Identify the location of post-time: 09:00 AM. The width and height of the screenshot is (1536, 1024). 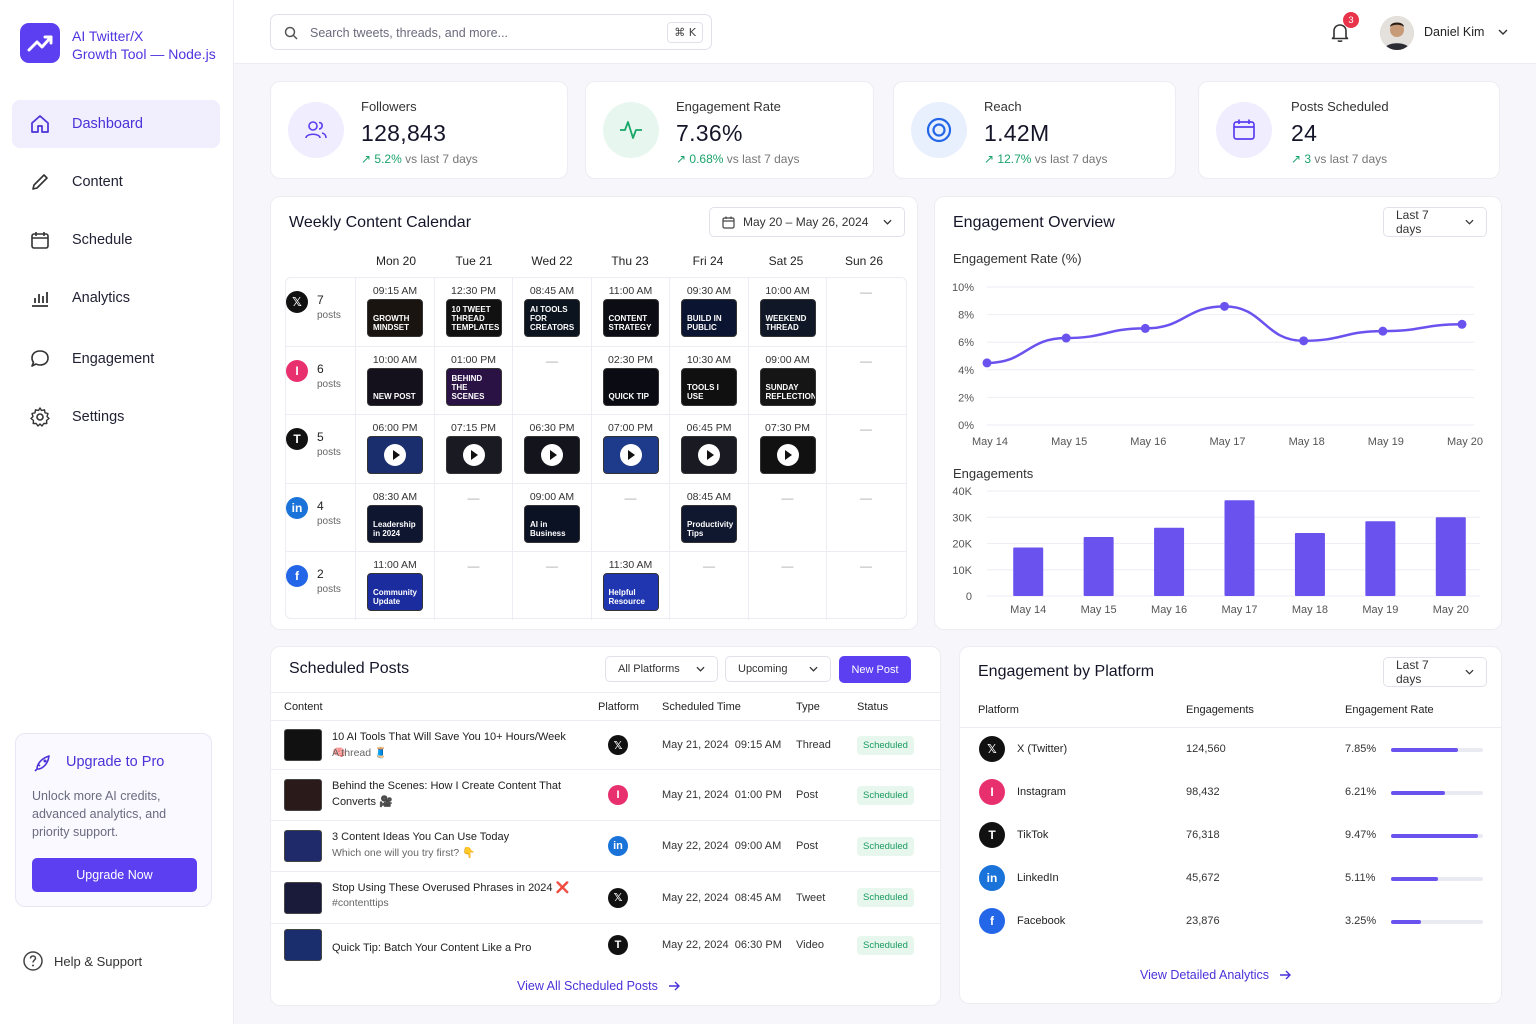
(552, 496).